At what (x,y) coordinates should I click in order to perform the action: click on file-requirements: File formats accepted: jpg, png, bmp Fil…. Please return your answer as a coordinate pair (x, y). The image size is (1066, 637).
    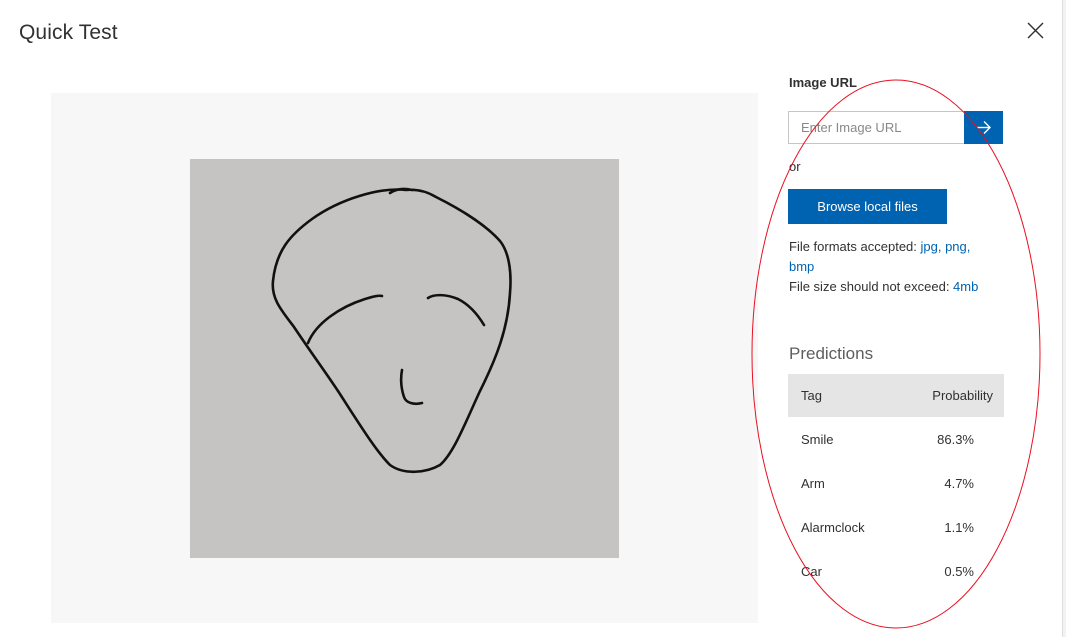
    Looking at the image, I should click on (896, 267).